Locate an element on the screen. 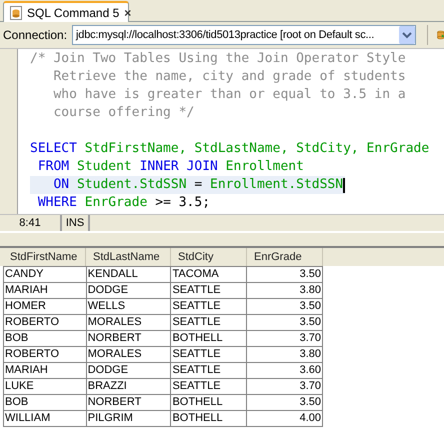 The image size is (444, 430). code-line: SELECT StdFirstName, StdLastName, StdCity, EnrGrade is located at coordinates (230, 149).